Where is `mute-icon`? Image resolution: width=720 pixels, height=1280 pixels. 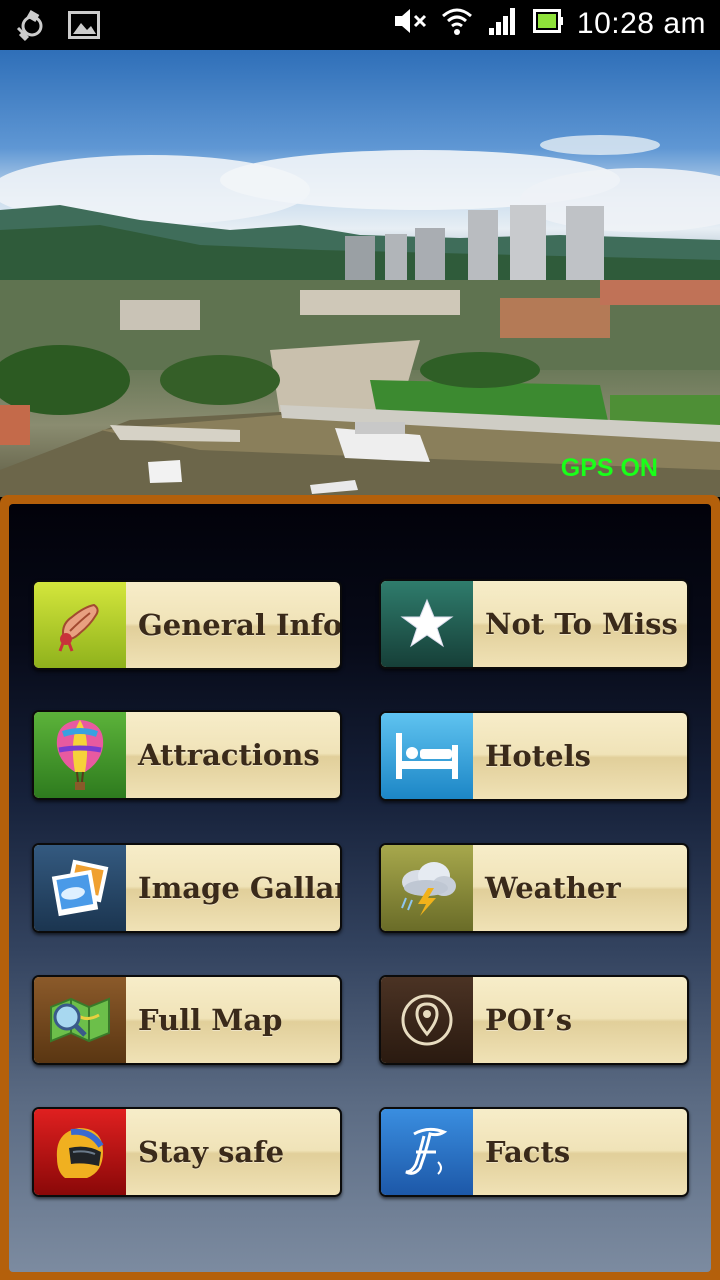
mute-icon is located at coordinates (410, 23).